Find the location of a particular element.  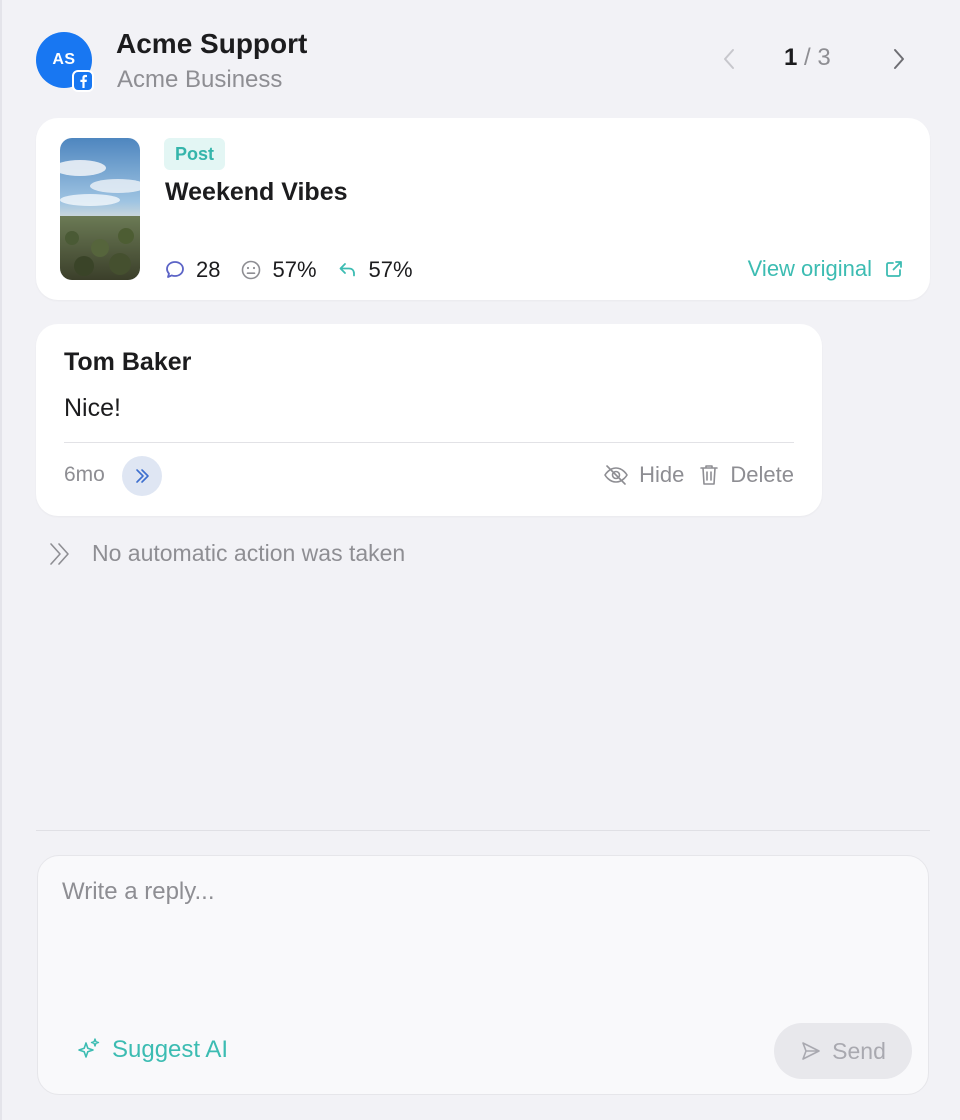

conversation-header: AS Acme Support Acme Business 1 / 3 is located at coordinates (481, 63).